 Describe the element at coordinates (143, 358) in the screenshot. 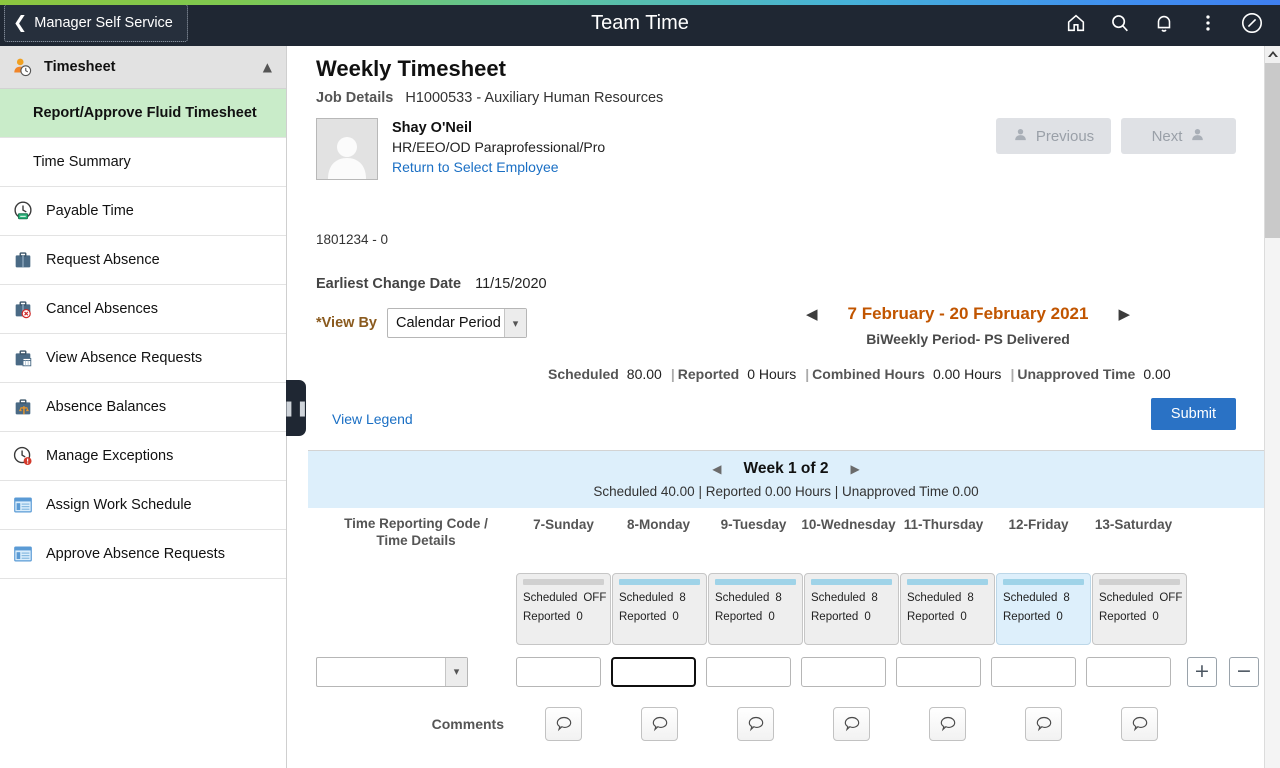

I see `sidebar-item-view-absence-requests: View Absence Requests` at that location.